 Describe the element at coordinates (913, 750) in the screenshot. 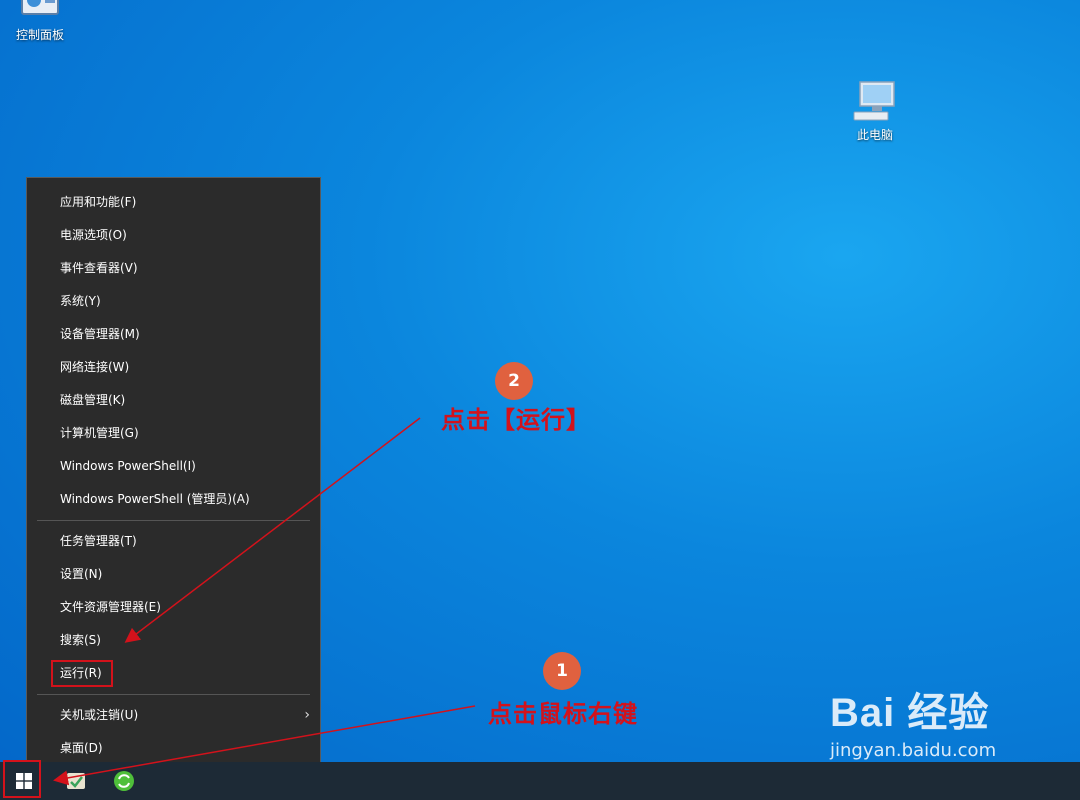

I see `watermark-url: jingyan.baidu.com` at that location.